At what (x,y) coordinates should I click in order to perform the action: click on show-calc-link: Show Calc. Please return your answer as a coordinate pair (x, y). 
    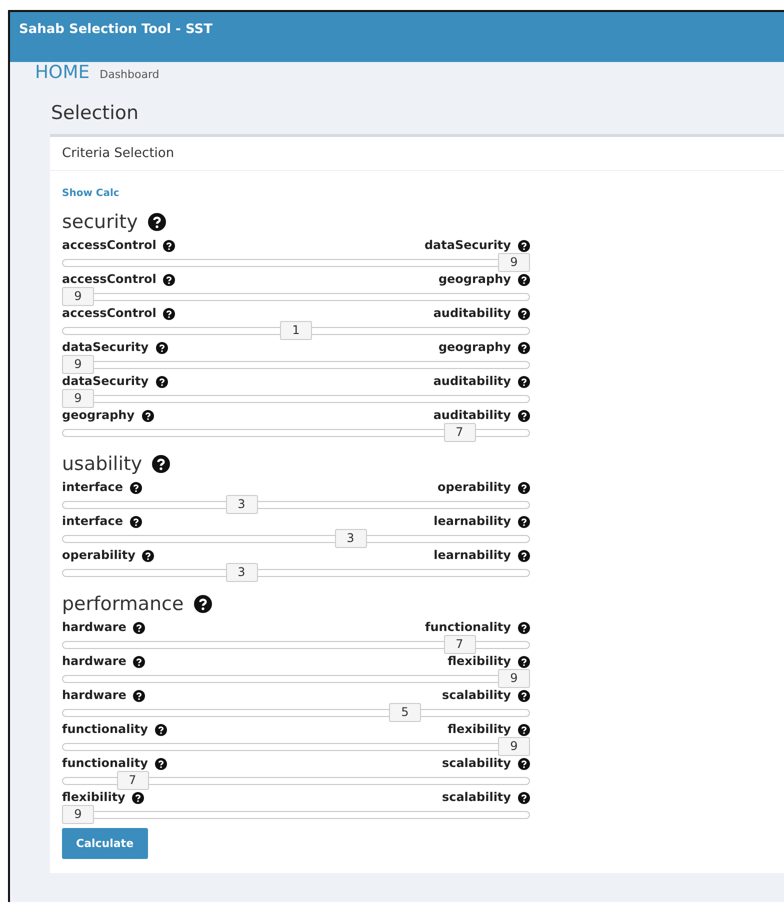
    Looking at the image, I should click on (91, 193).